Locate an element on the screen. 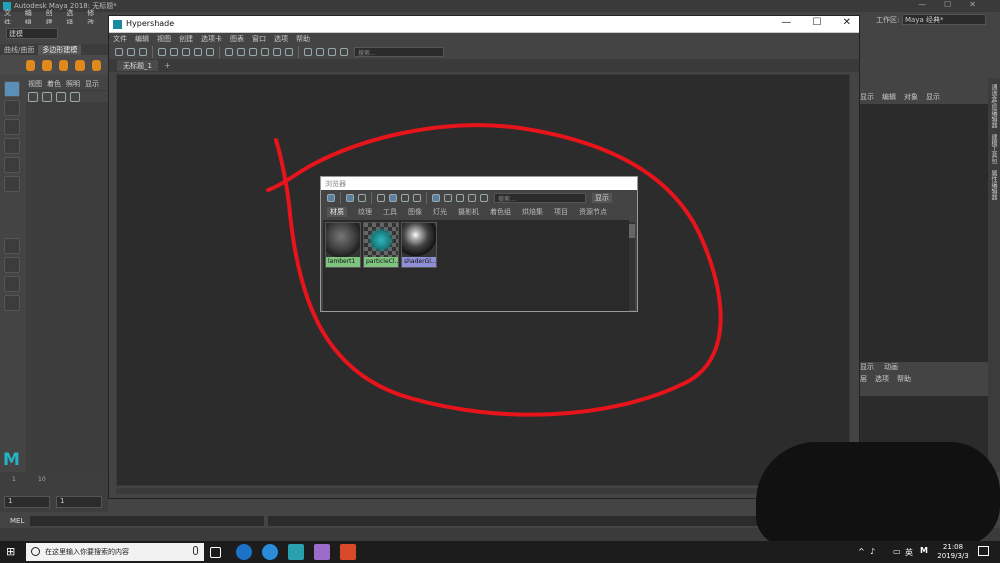 This screenshot has width=1000, height=563. hs-menu-file: 文件 is located at coordinates (120, 39).